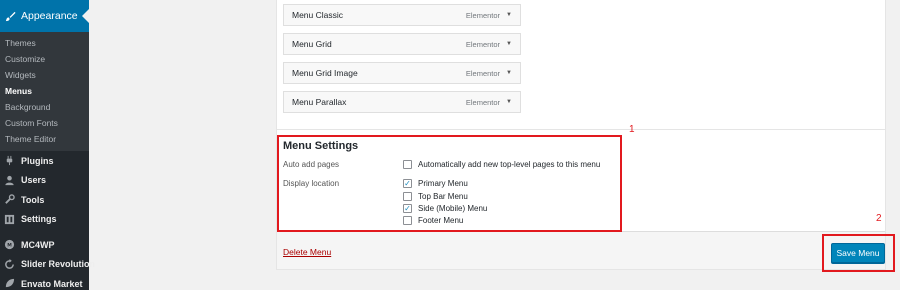  I want to click on submenu-item-background: Background, so click(44, 107).